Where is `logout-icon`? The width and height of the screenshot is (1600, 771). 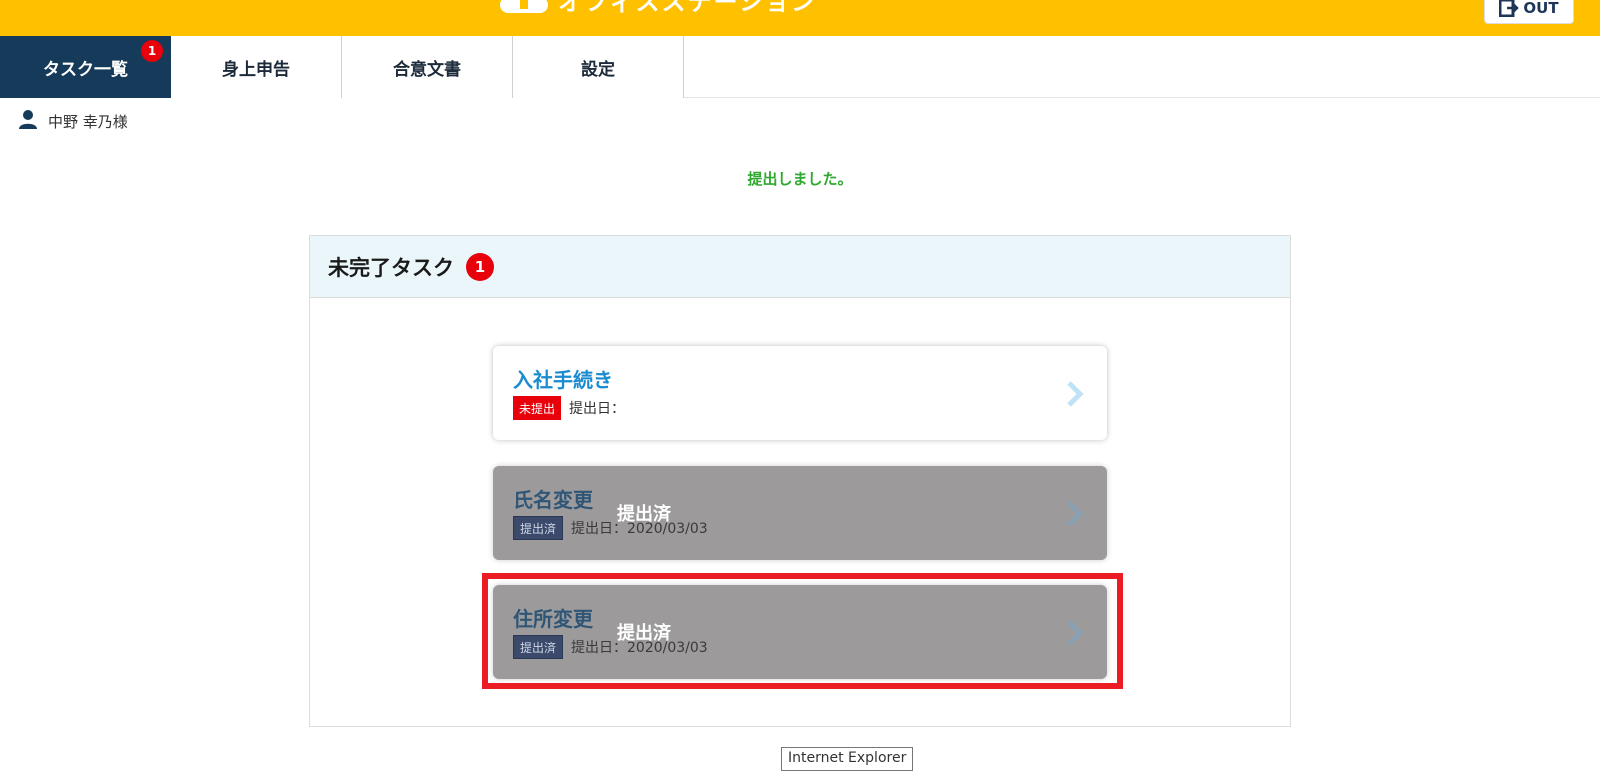 logout-icon is located at coordinates (1509, 8).